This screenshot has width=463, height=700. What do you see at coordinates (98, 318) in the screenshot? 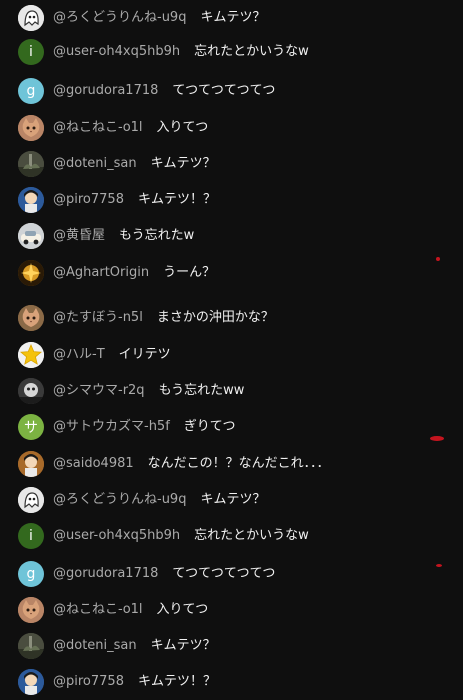
I see `author-name: @たすぼう-n5l` at bounding box center [98, 318].